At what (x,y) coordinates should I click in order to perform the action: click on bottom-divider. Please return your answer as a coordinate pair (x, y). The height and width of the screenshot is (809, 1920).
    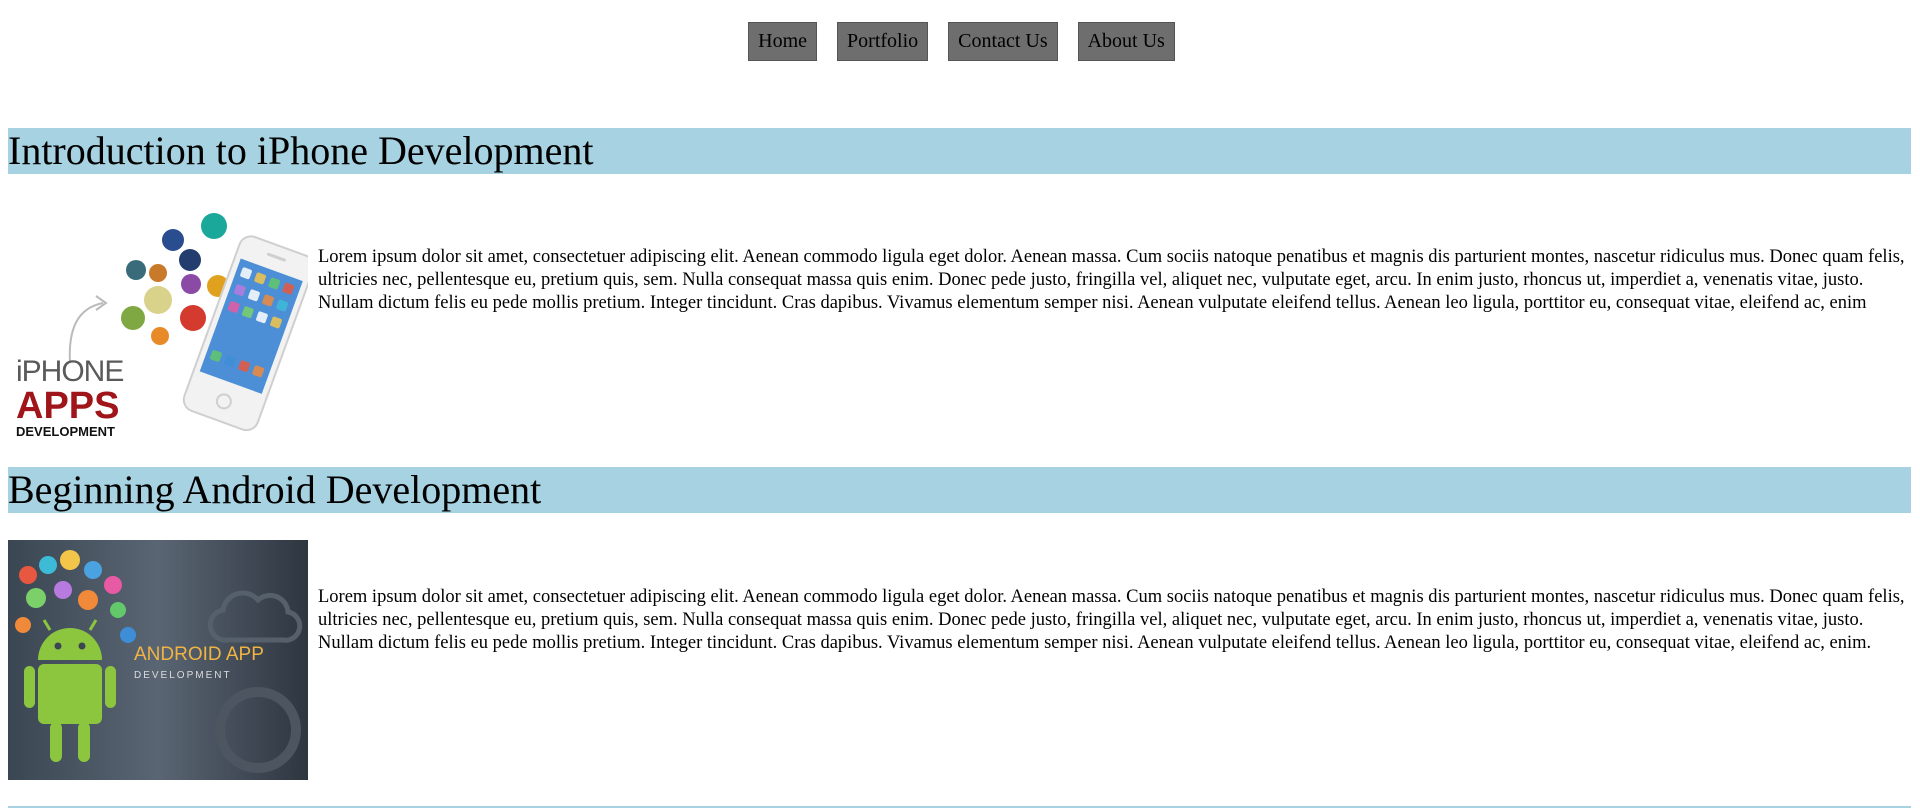
    Looking at the image, I should click on (959, 807).